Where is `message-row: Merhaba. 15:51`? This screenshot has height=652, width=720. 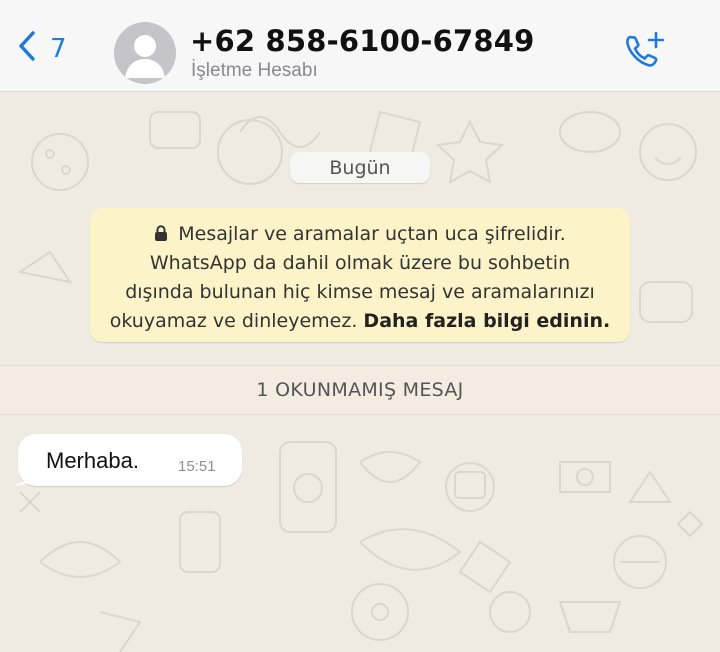 message-row: Merhaba. 15:51 is located at coordinates (127, 460).